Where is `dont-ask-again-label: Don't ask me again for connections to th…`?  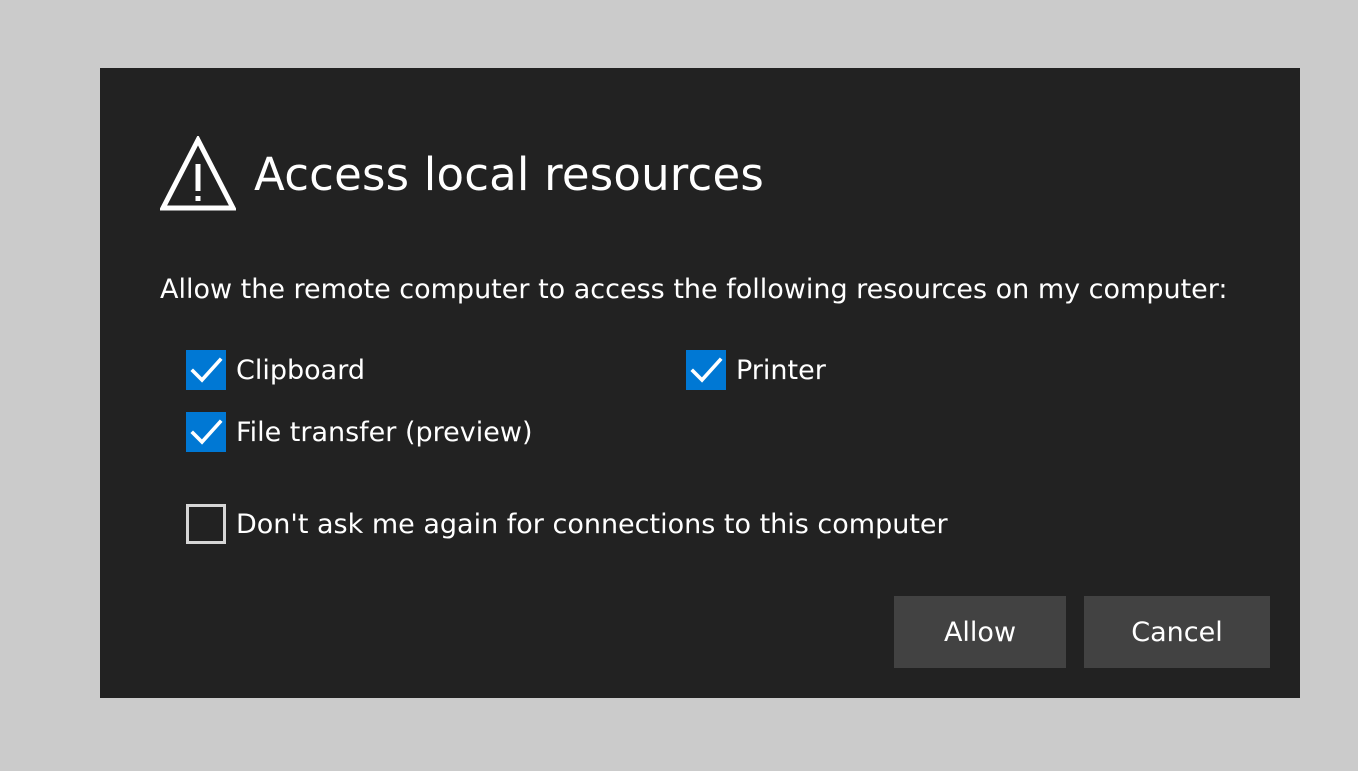
dont-ask-again-label: Don't ask me again for connections to th… is located at coordinates (592, 524).